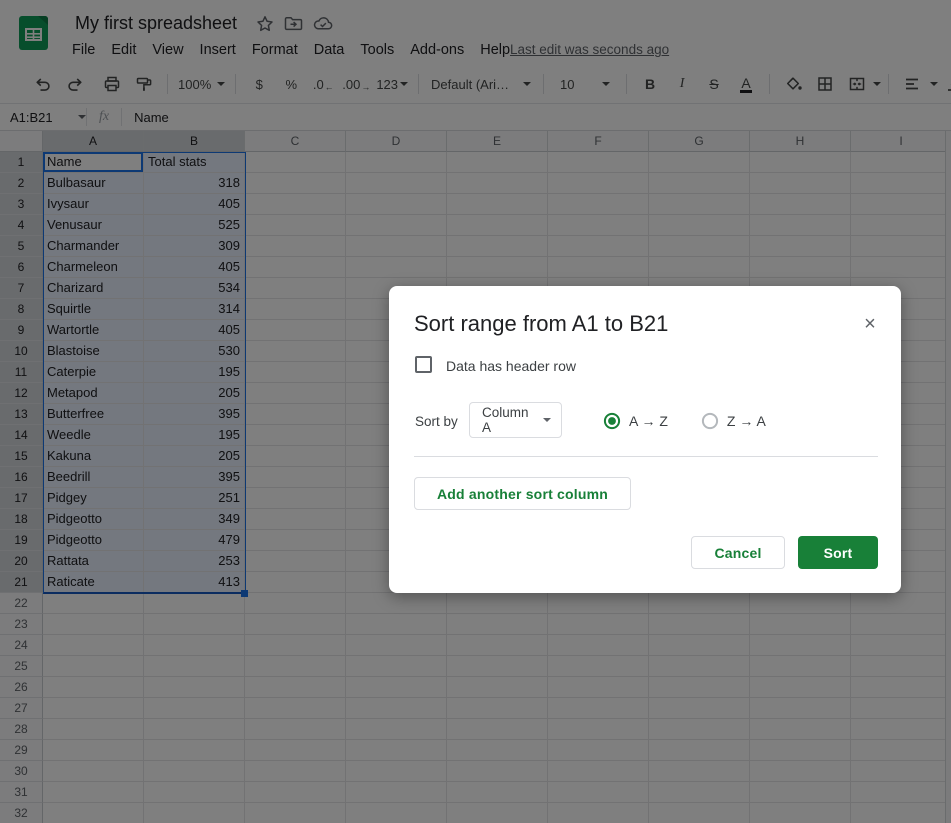 This screenshot has height=823, width=951. What do you see at coordinates (511, 366) in the screenshot?
I see `header-row-checkbox-label: Data has header row` at bounding box center [511, 366].